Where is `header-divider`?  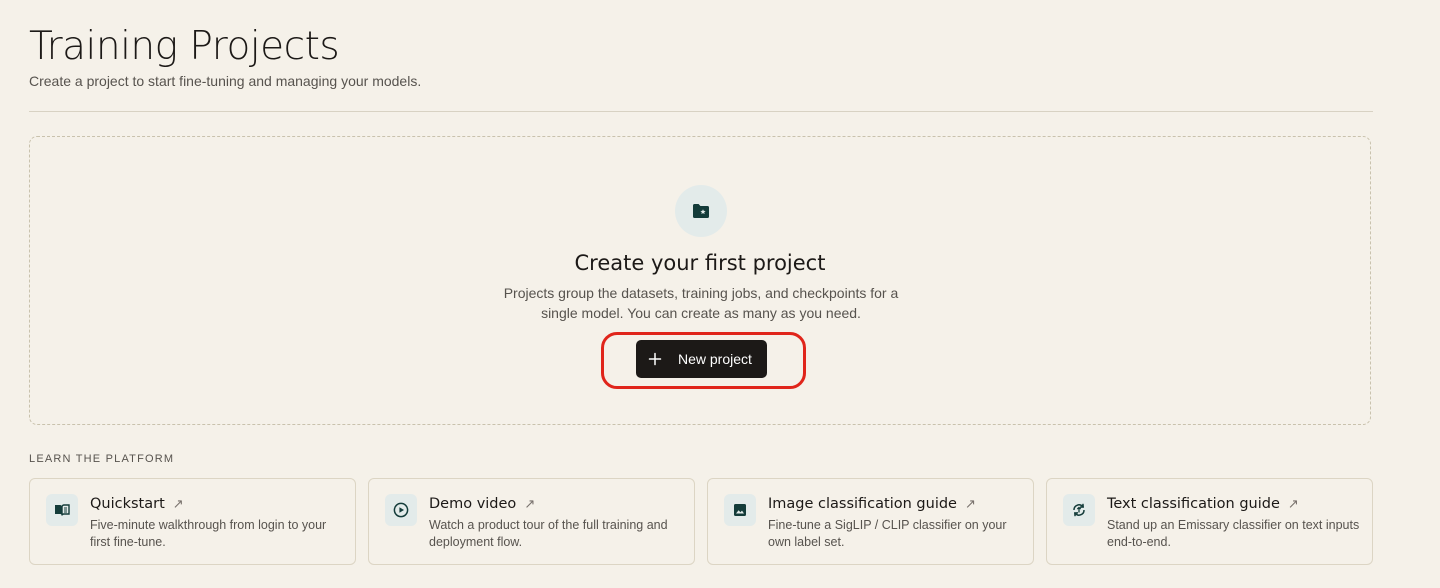
header-divider is located at coordinates (701, 111).